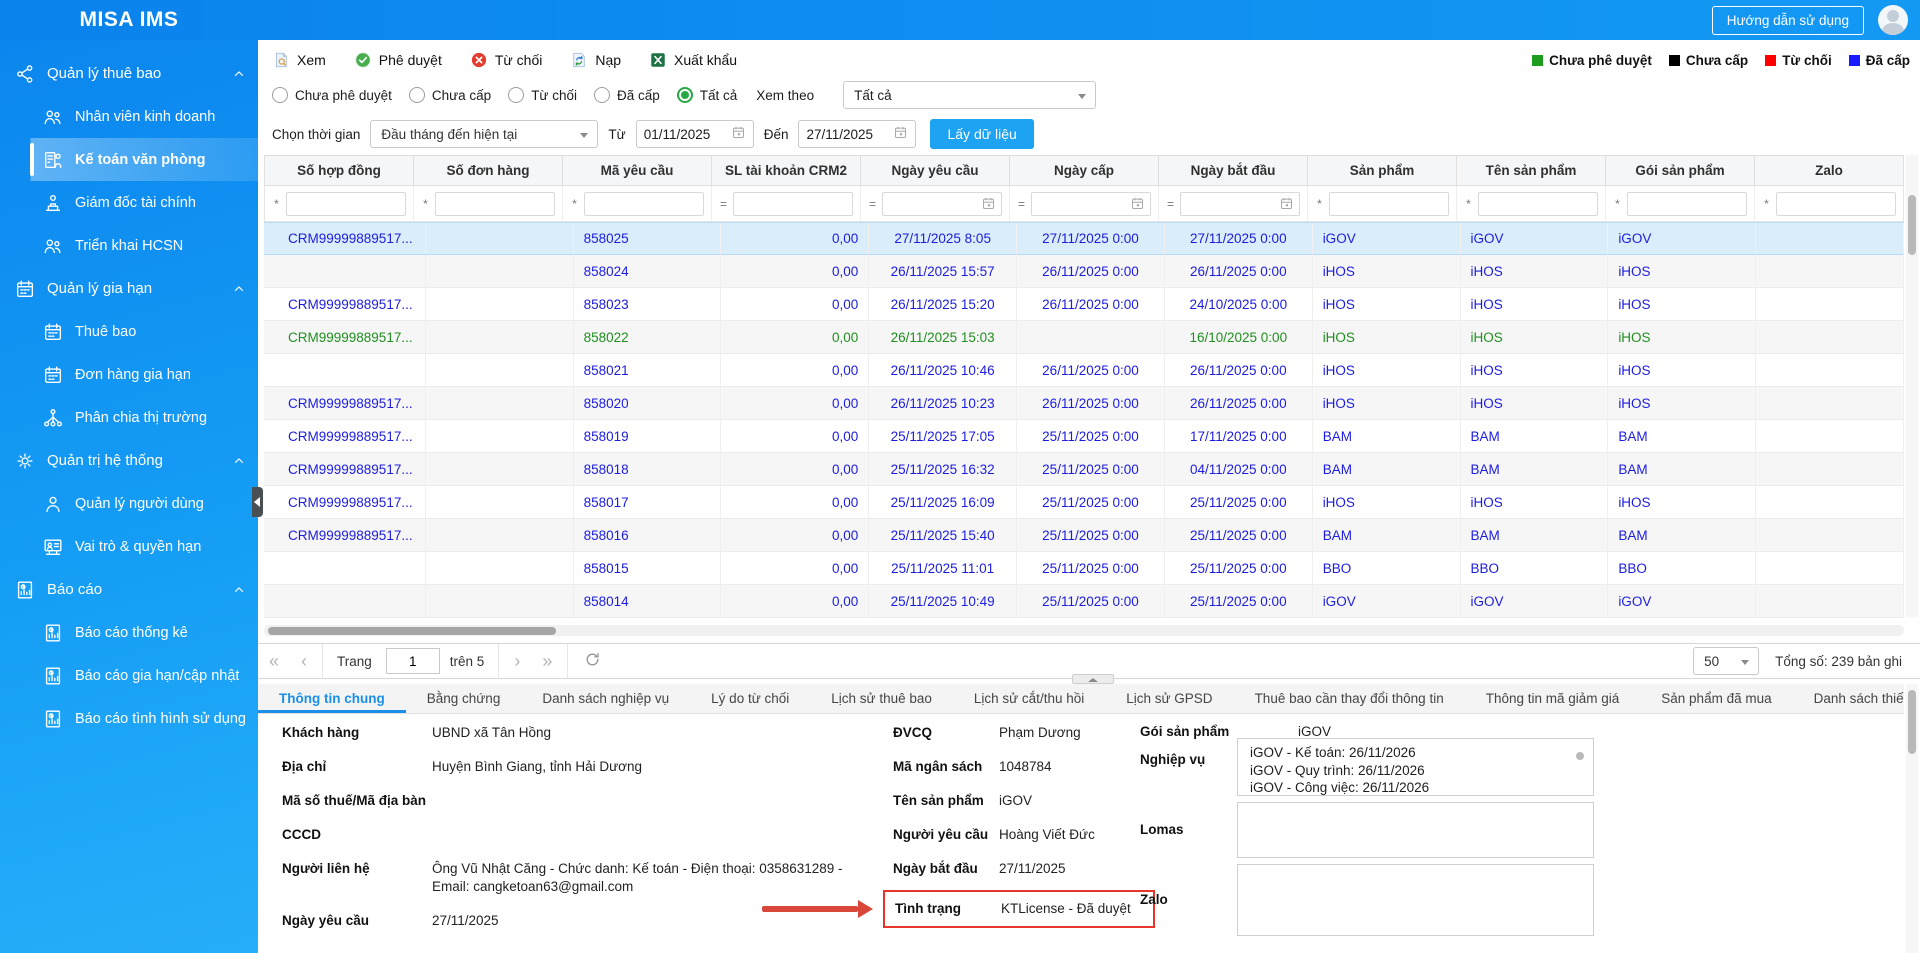 The image size is (1920, 953). I want to click on sidebar-item-b-o-c-o-t-nh-h-nh-s-d-ng: Báo cáo tình hình sử dụng, so click(129, 718).